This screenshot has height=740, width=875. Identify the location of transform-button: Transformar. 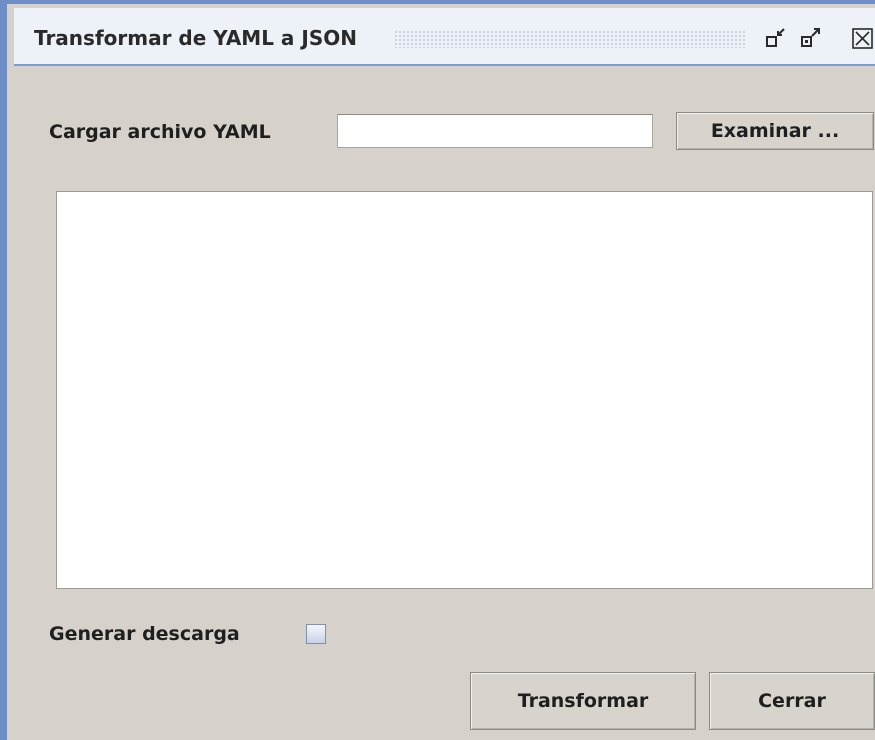
(583, 701).